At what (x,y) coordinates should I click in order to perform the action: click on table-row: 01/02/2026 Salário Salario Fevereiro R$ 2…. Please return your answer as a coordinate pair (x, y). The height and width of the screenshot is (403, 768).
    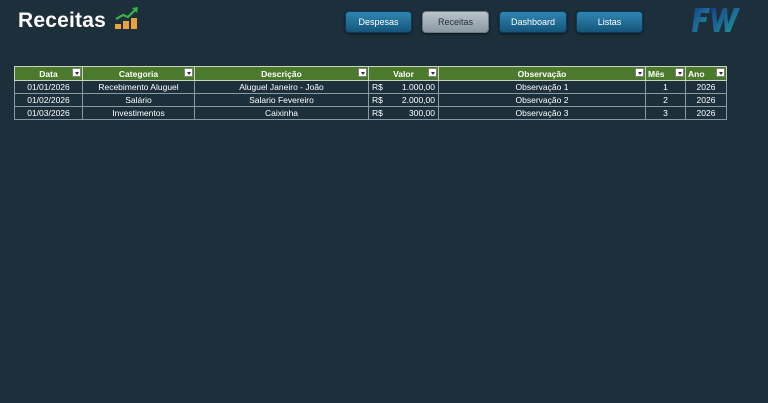
    Looking at the image, I should click on (370, 100).